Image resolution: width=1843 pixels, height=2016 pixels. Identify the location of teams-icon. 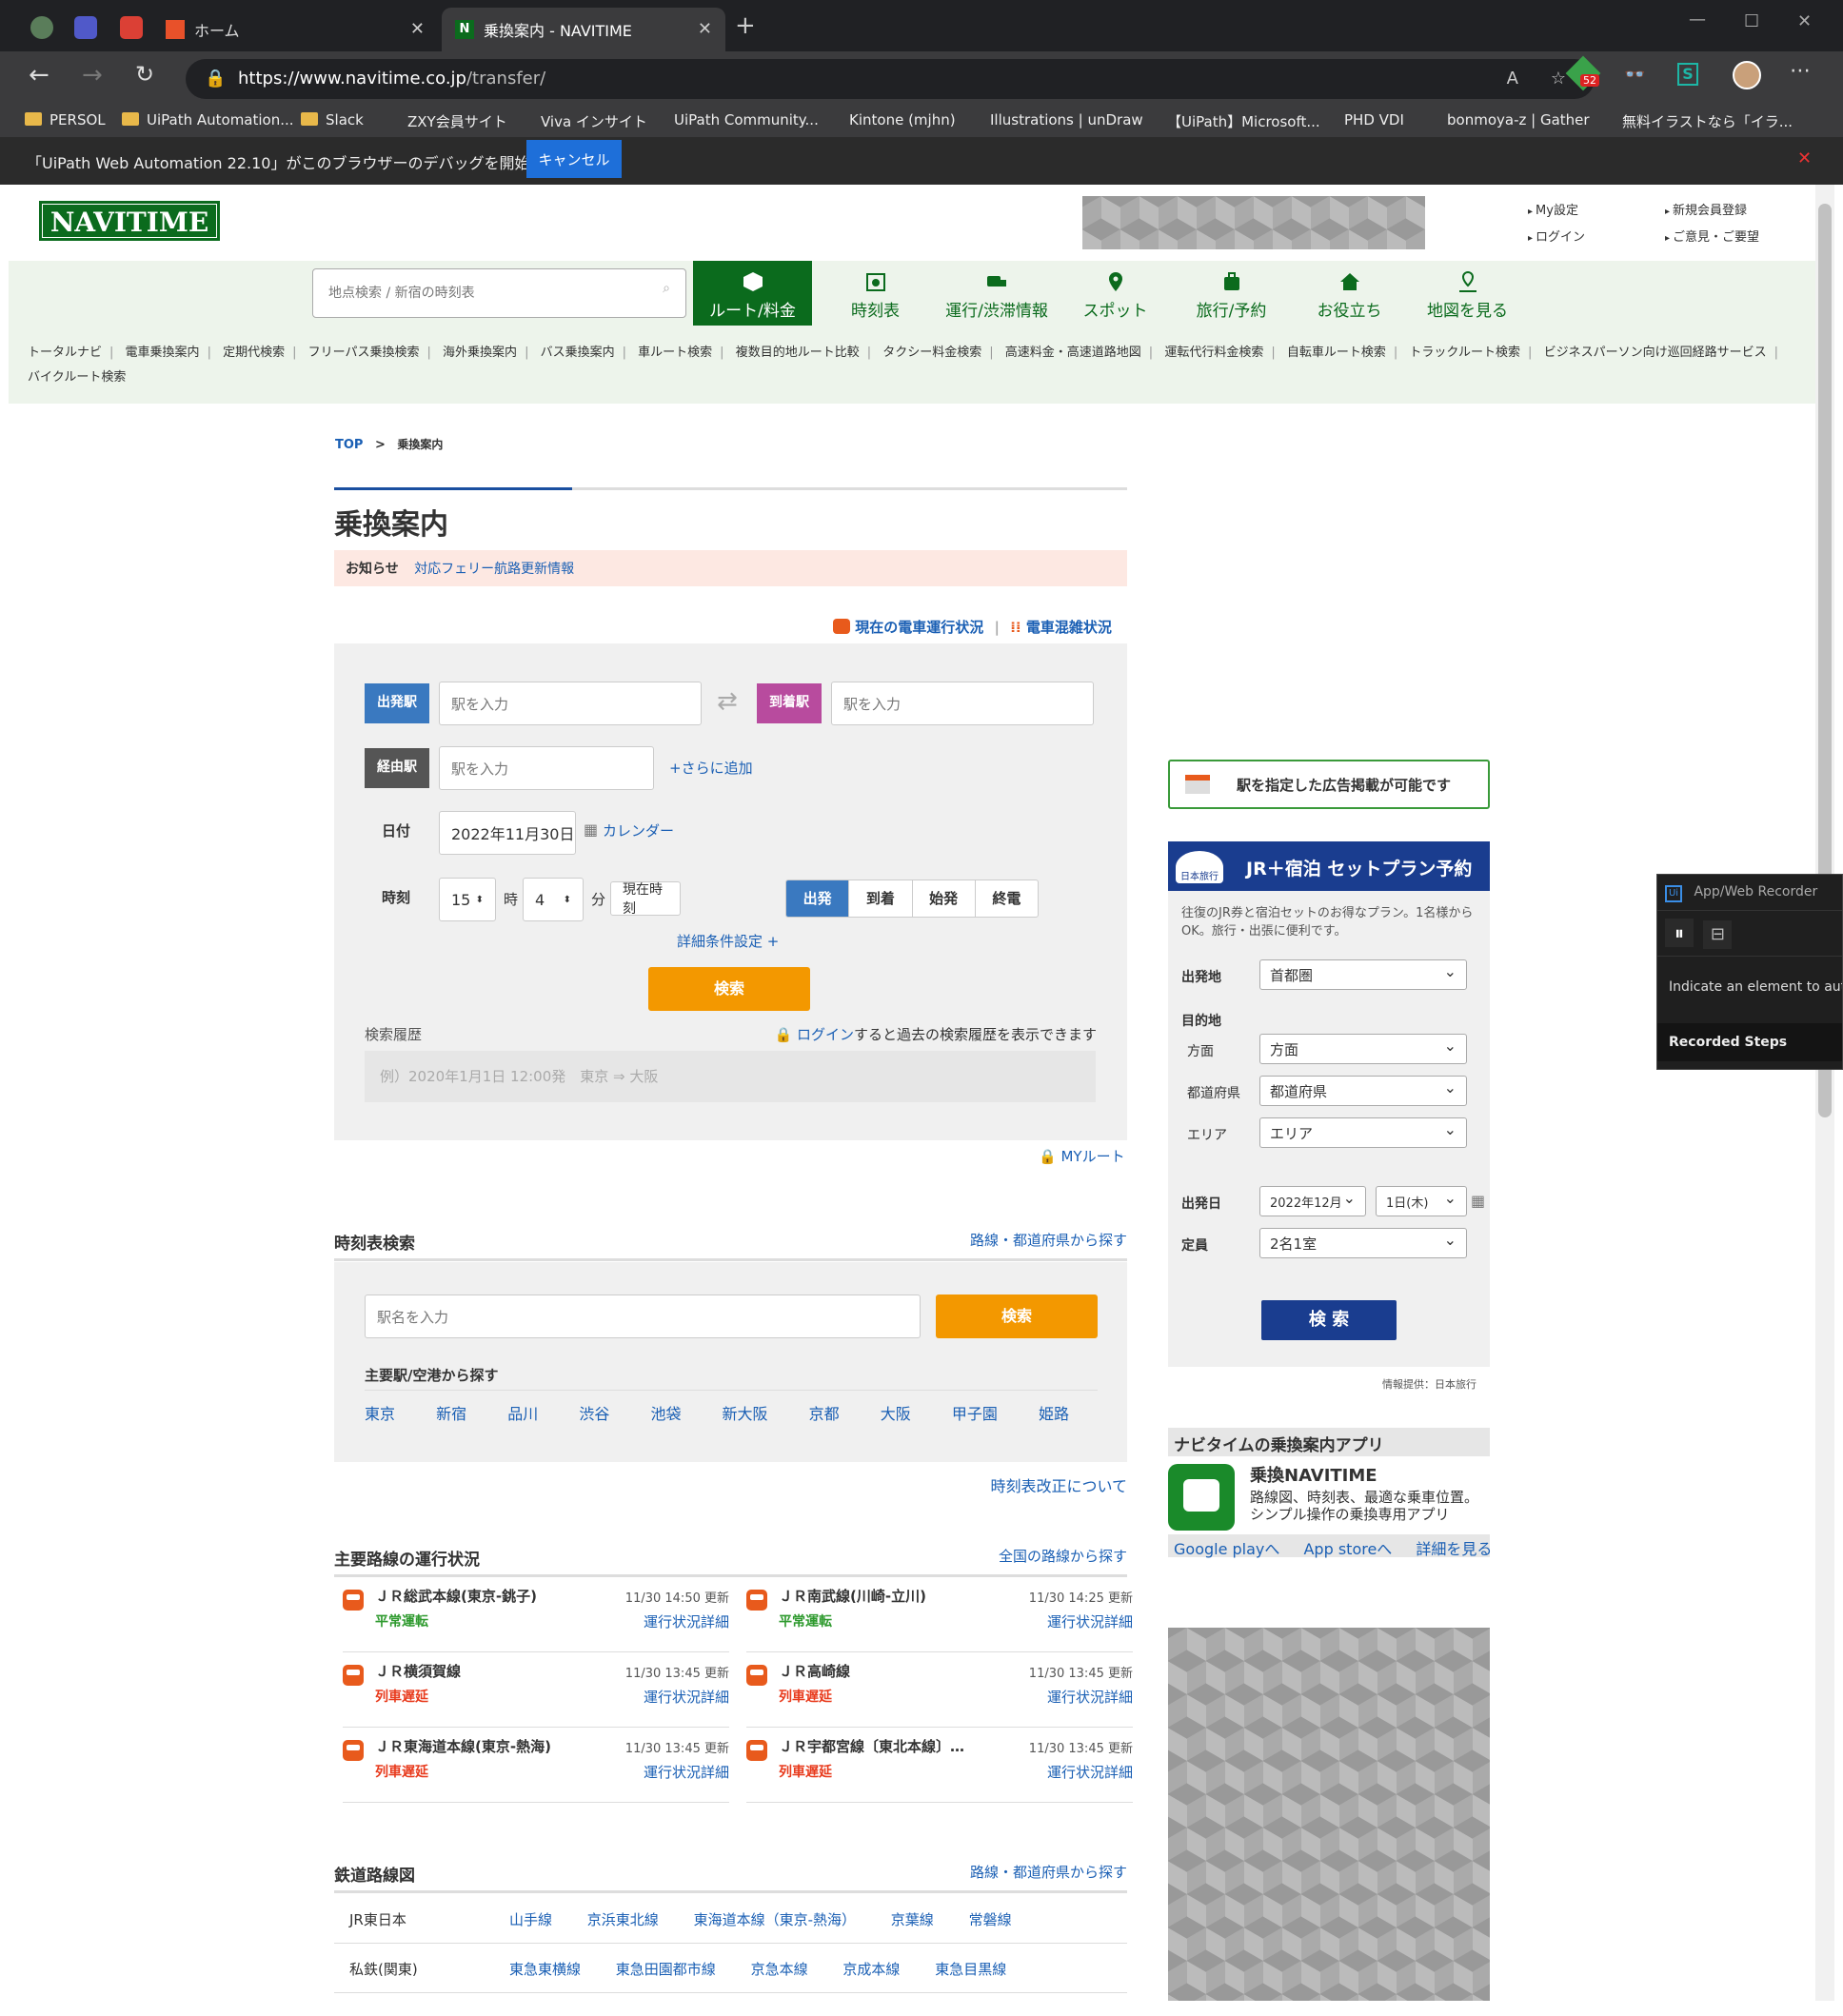
(85, 27).